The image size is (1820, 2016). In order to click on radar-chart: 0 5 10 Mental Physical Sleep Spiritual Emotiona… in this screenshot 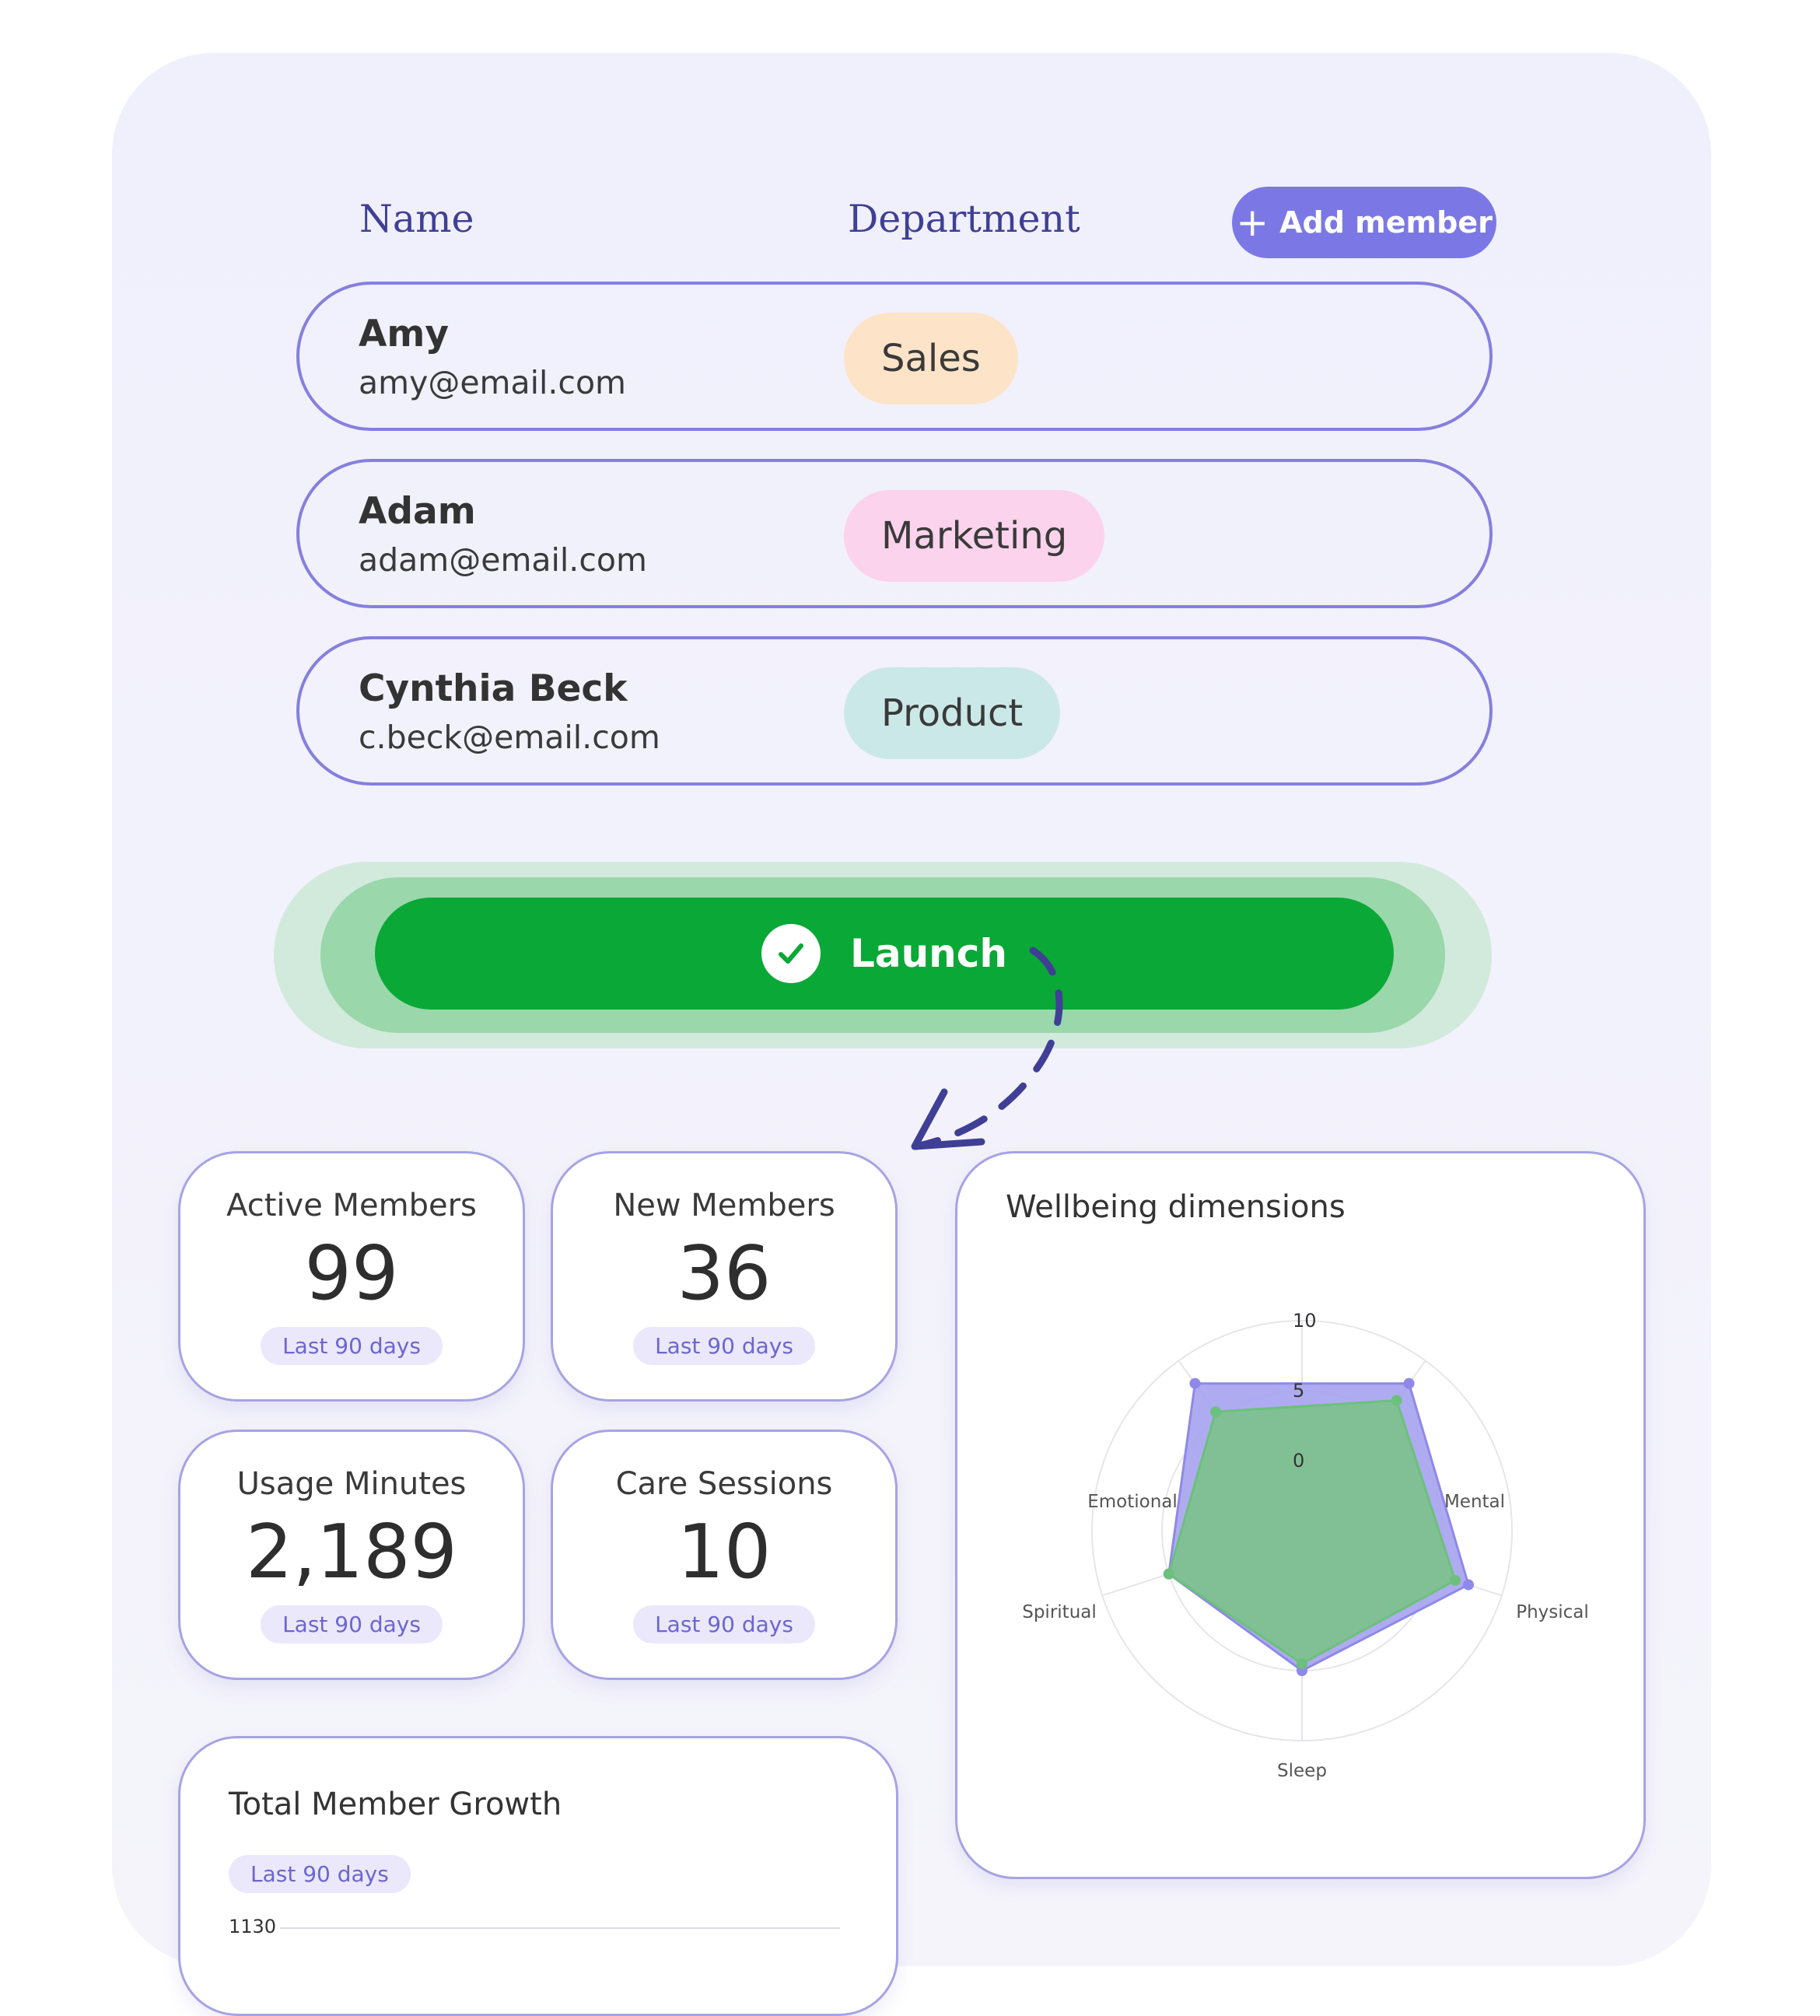, I will do `click(1306, 1545)`.